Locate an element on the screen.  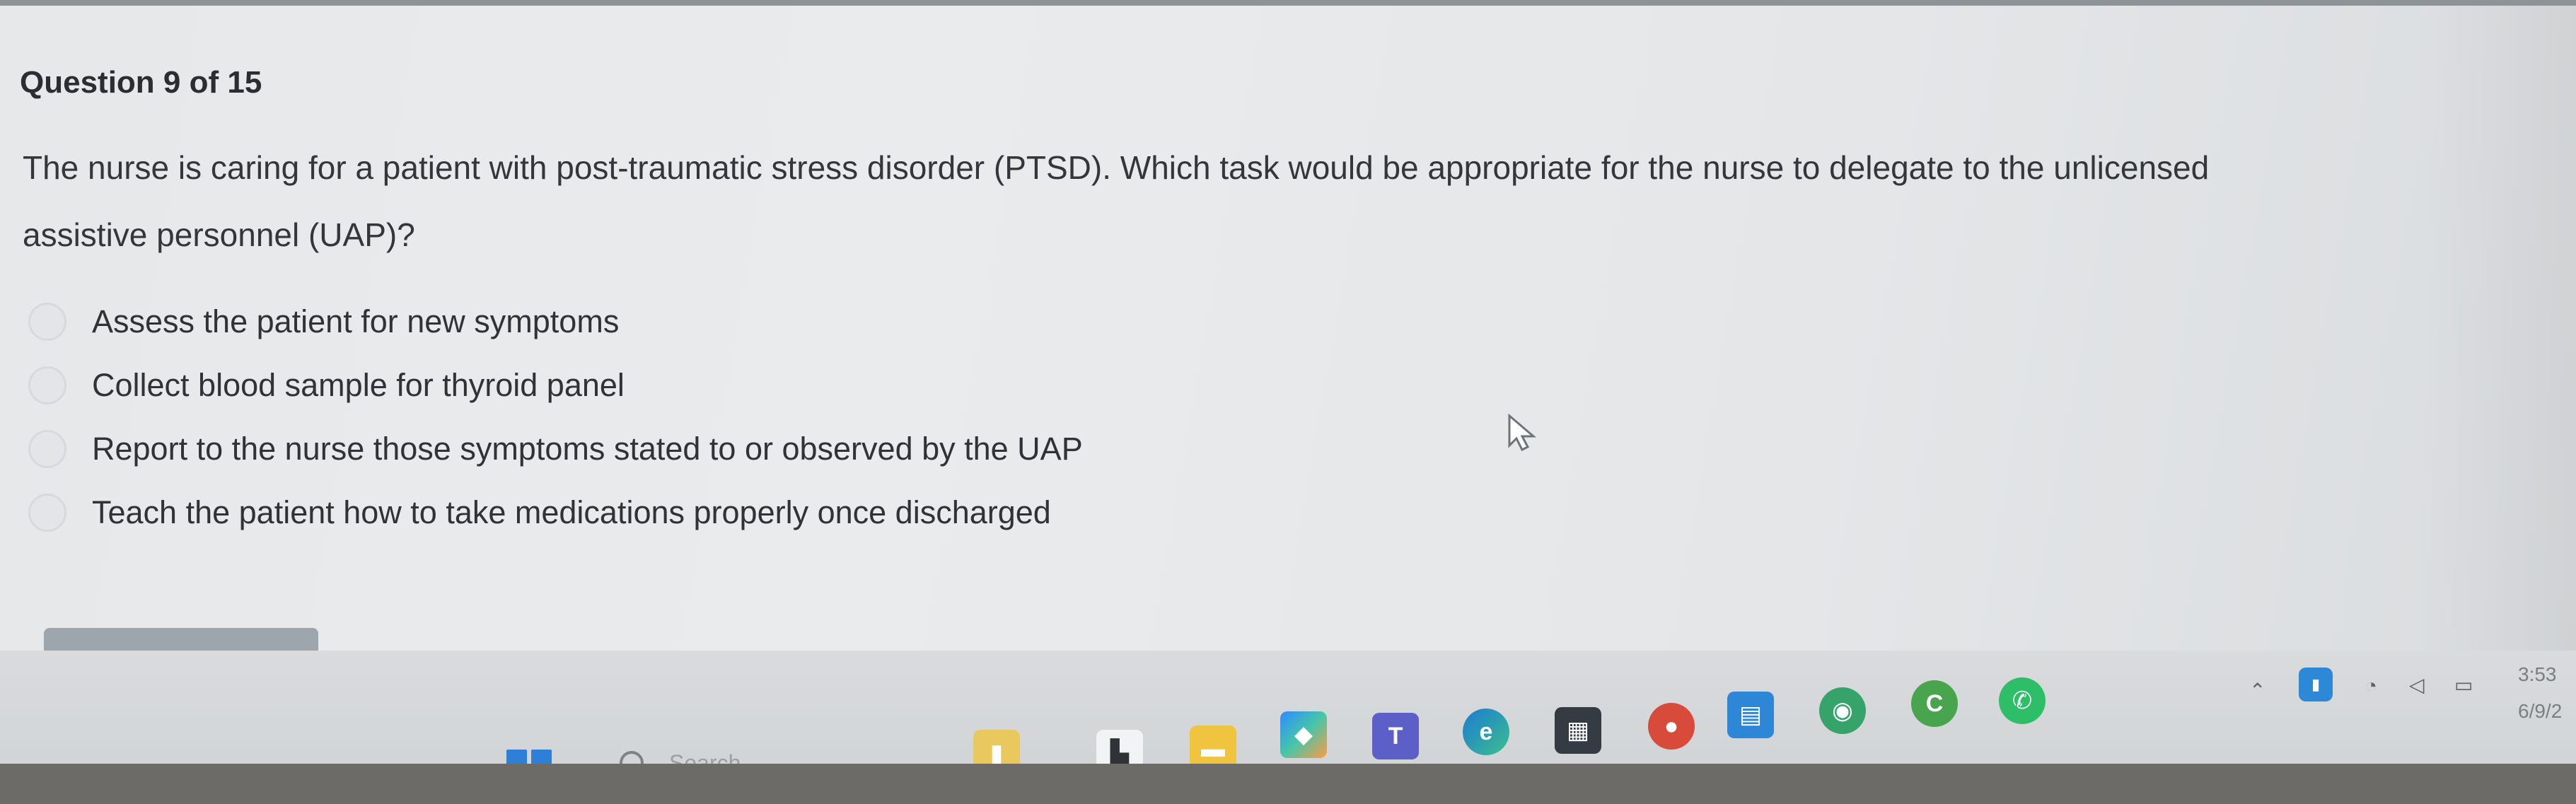
system-clock: 3:53 6/9/2 is located at coordinates (2540, 693).